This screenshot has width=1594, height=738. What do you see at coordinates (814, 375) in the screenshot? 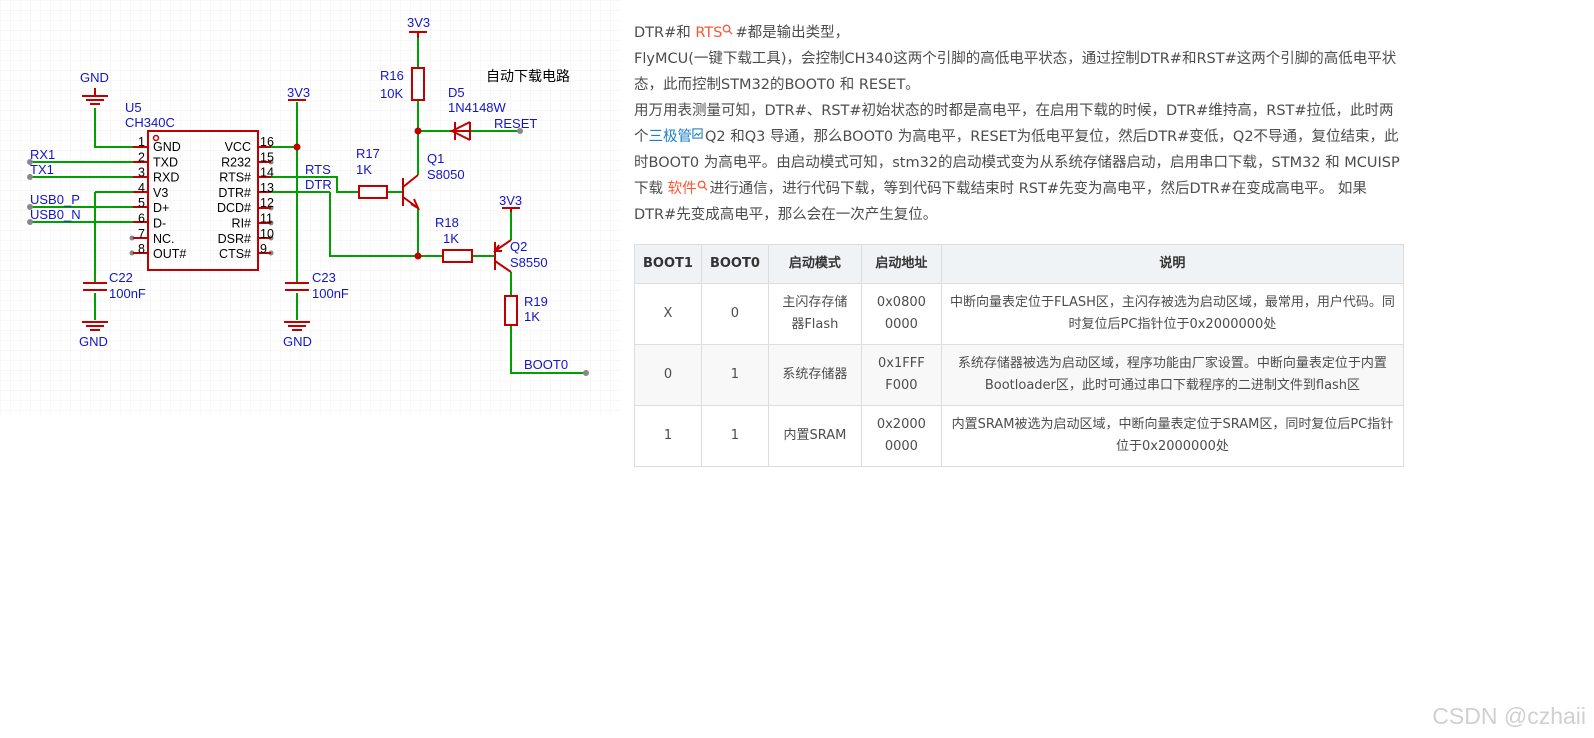
I see `cell-mode: 系统存储器` at bounding box center [814, 375].